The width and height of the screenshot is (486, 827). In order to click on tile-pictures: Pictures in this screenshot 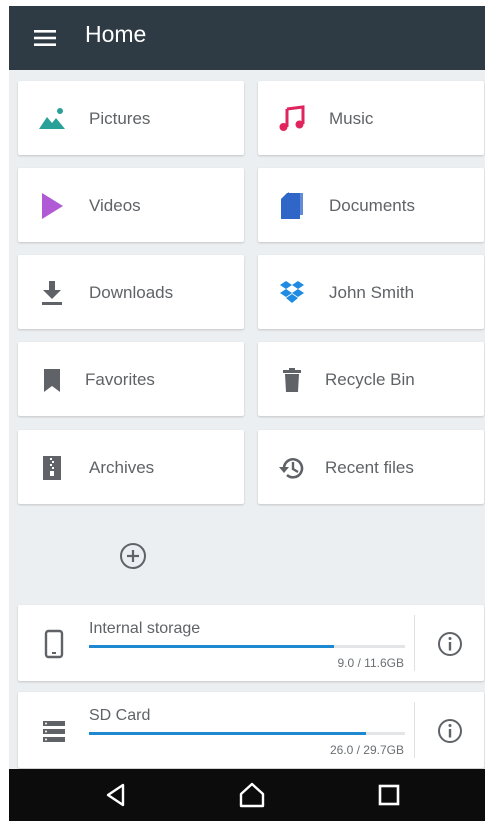, I will do `click(131, 118)`.